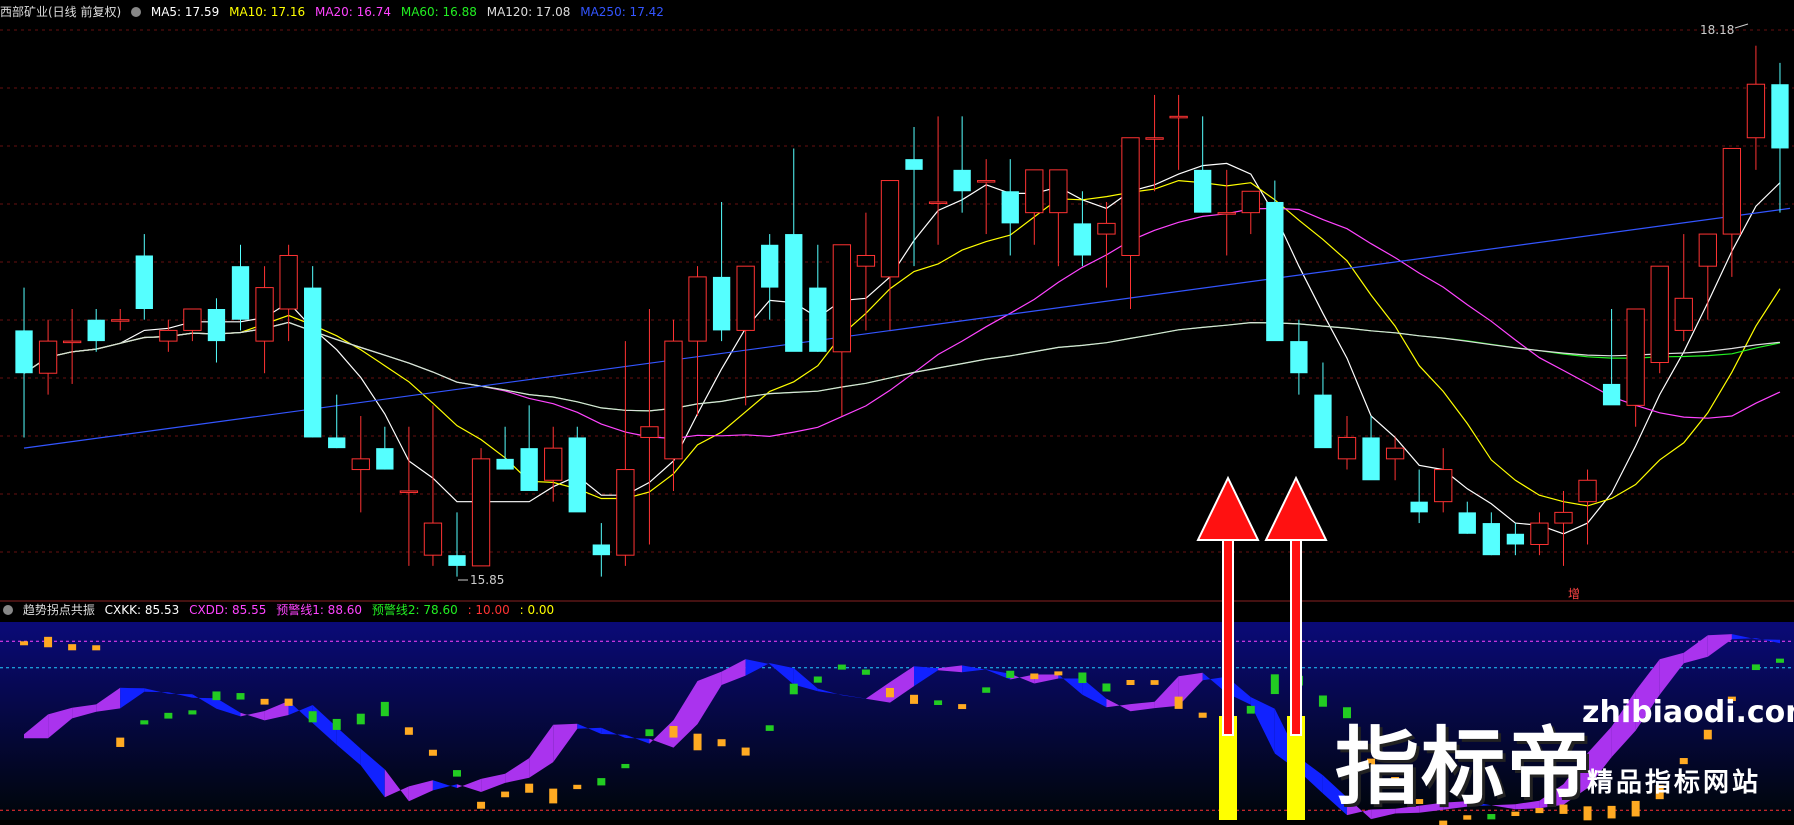 The width and height of the screenshot is (1794, 825). I want to click on watermark-logo: 指标帝, so click(1464, 767).